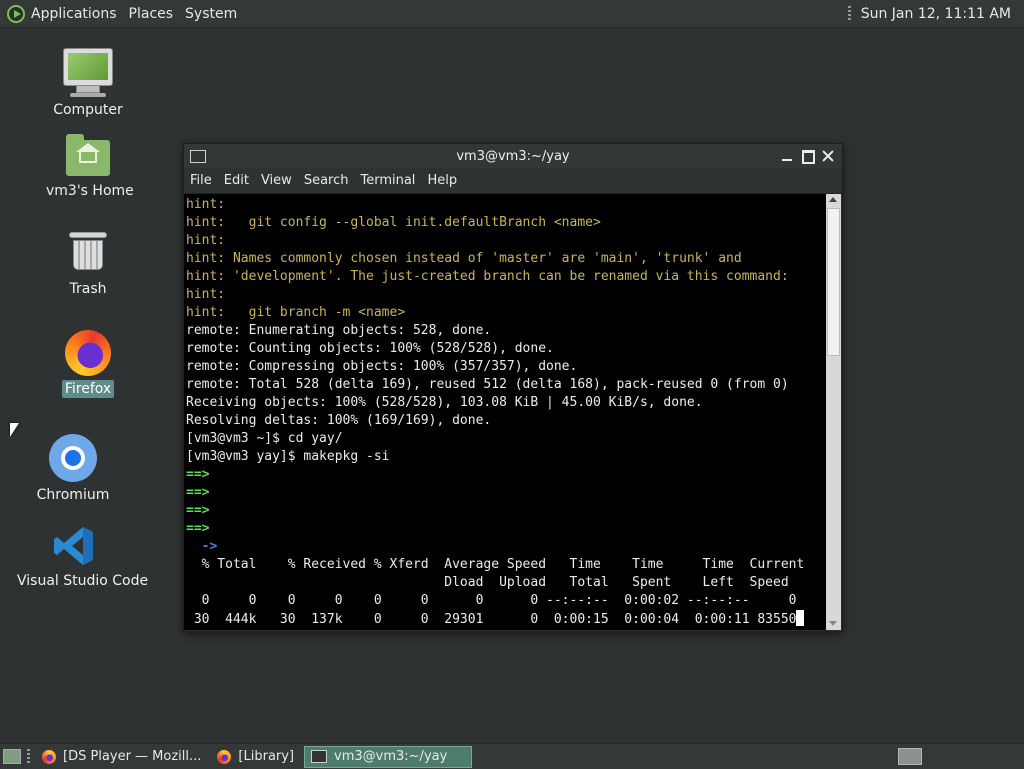 This screenshot has height=769, width=1024. What do you see at coordinates (800, 618) in the screenshot?
I see `text-cursor` at bounding box center [800, 618].